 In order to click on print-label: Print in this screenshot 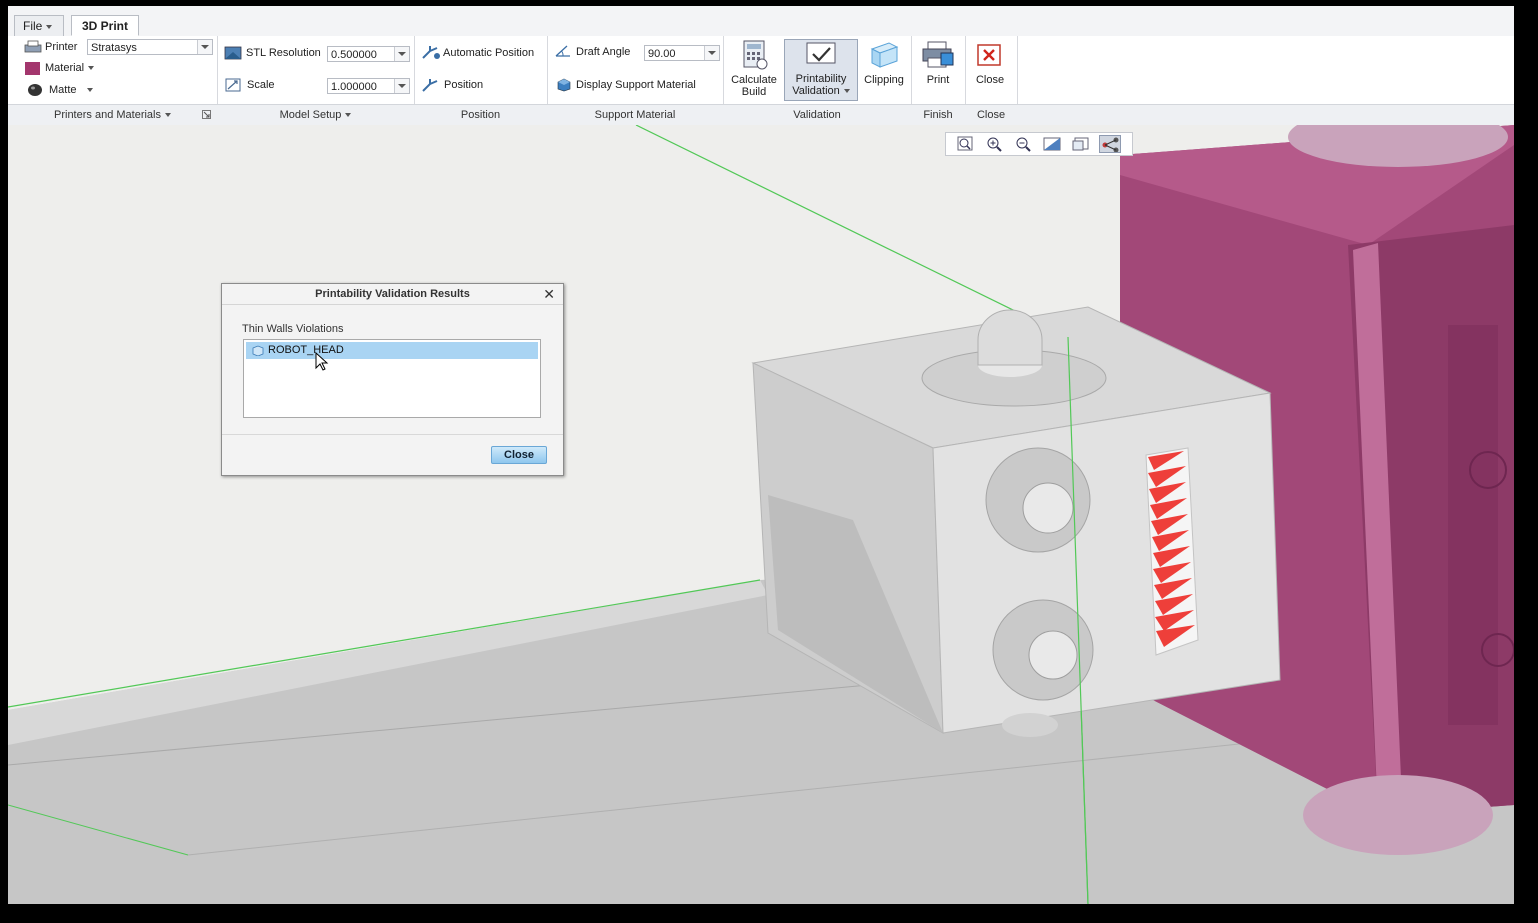, I will do `click(938, 80)`.